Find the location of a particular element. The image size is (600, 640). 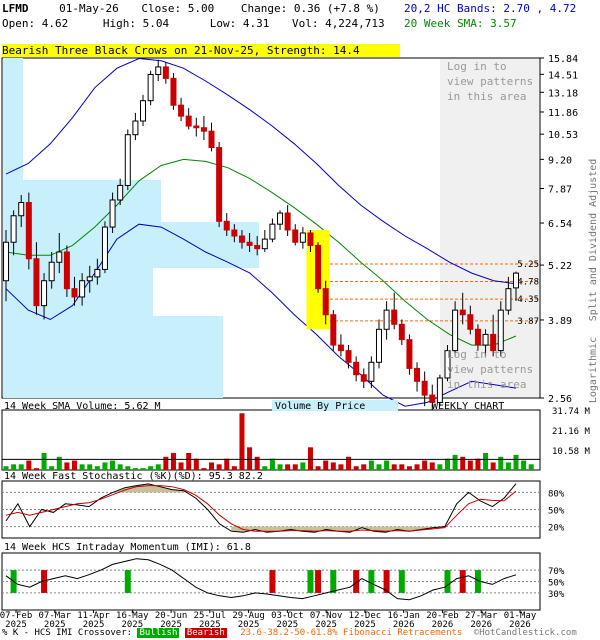

weekly-title: WEEKLY CHART is located at coordinates (468, 406).